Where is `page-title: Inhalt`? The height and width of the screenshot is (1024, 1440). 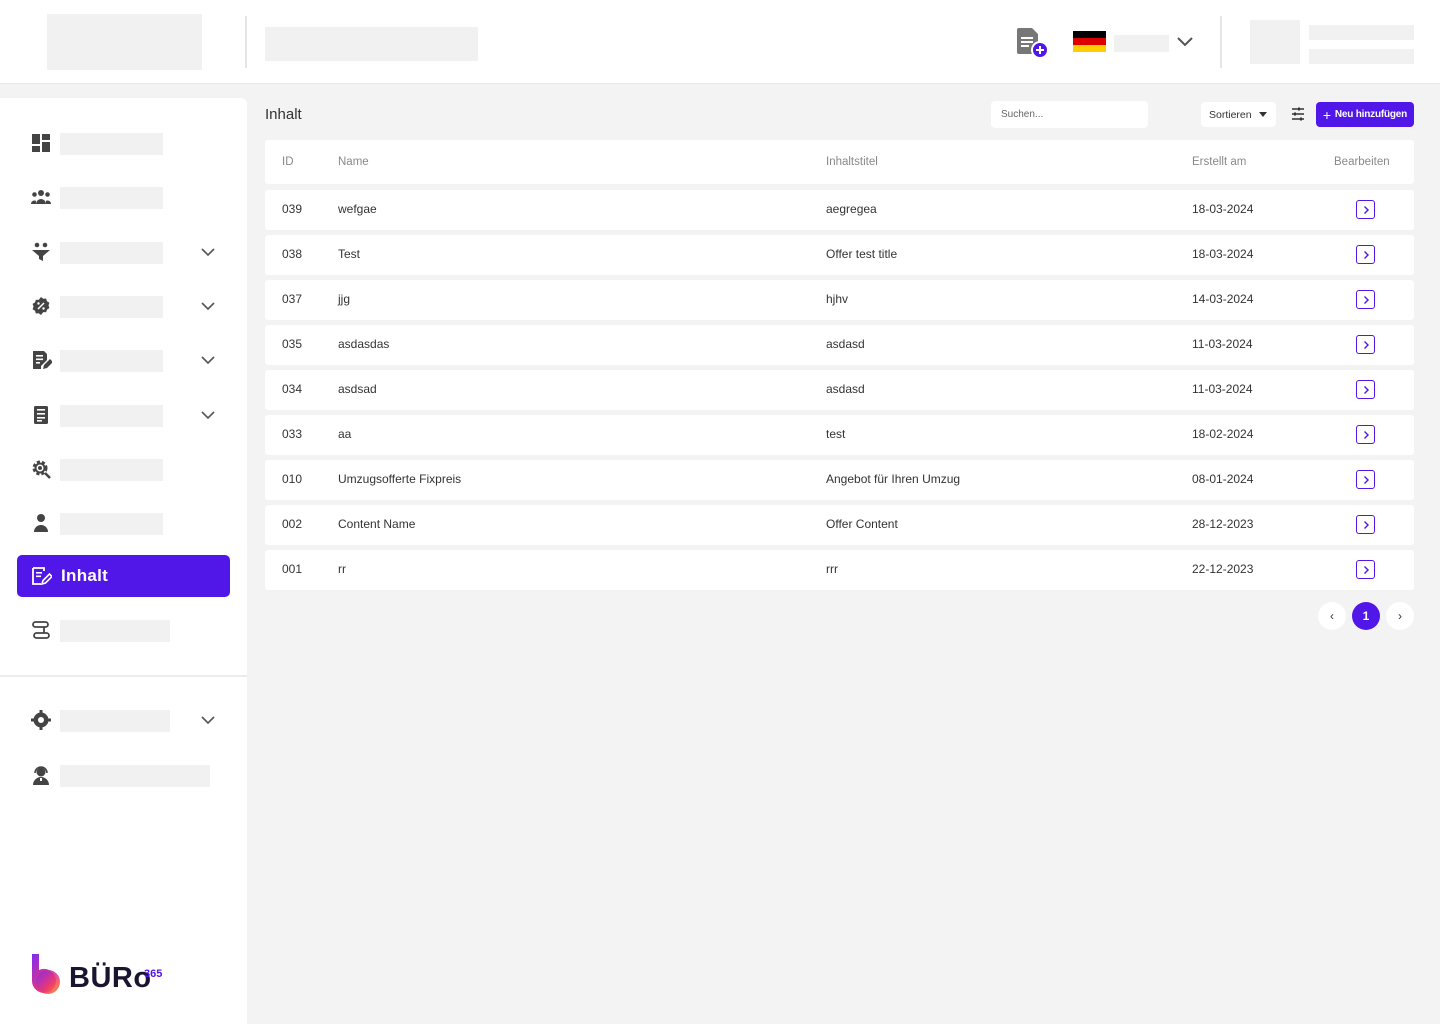
page-title: Inhalt is located at coordinates (283, 114).